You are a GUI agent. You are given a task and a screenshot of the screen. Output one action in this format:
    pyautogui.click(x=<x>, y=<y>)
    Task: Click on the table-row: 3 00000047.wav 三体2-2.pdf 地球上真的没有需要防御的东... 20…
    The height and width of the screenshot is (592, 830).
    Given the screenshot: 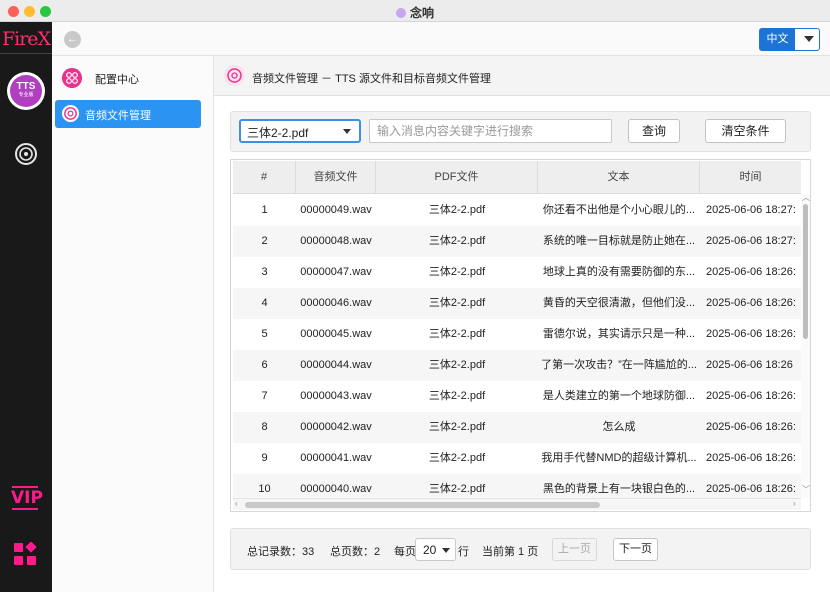 What is the action you would take?
    pyautogui.click(x=517, y=272)
    